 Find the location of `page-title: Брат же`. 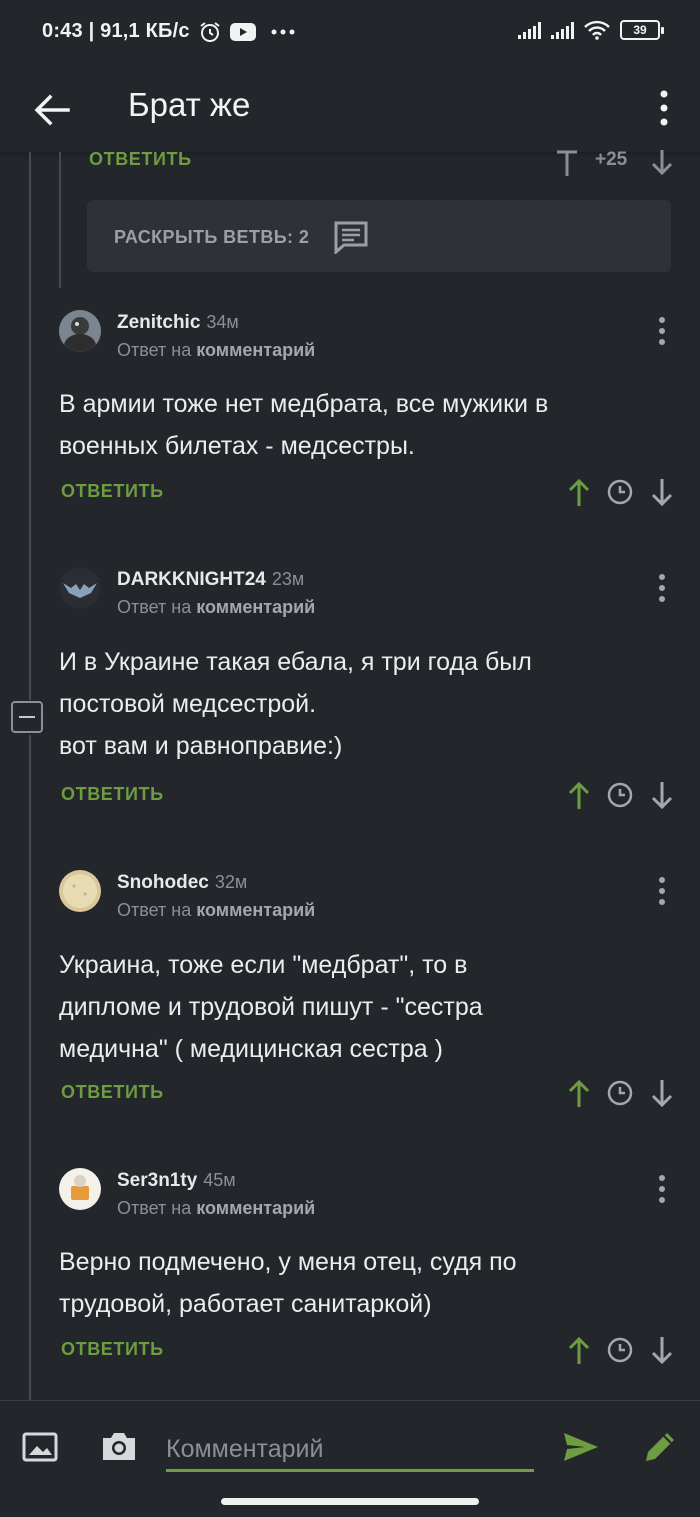

page-title: Брат же is located at coordinates (189, 104).